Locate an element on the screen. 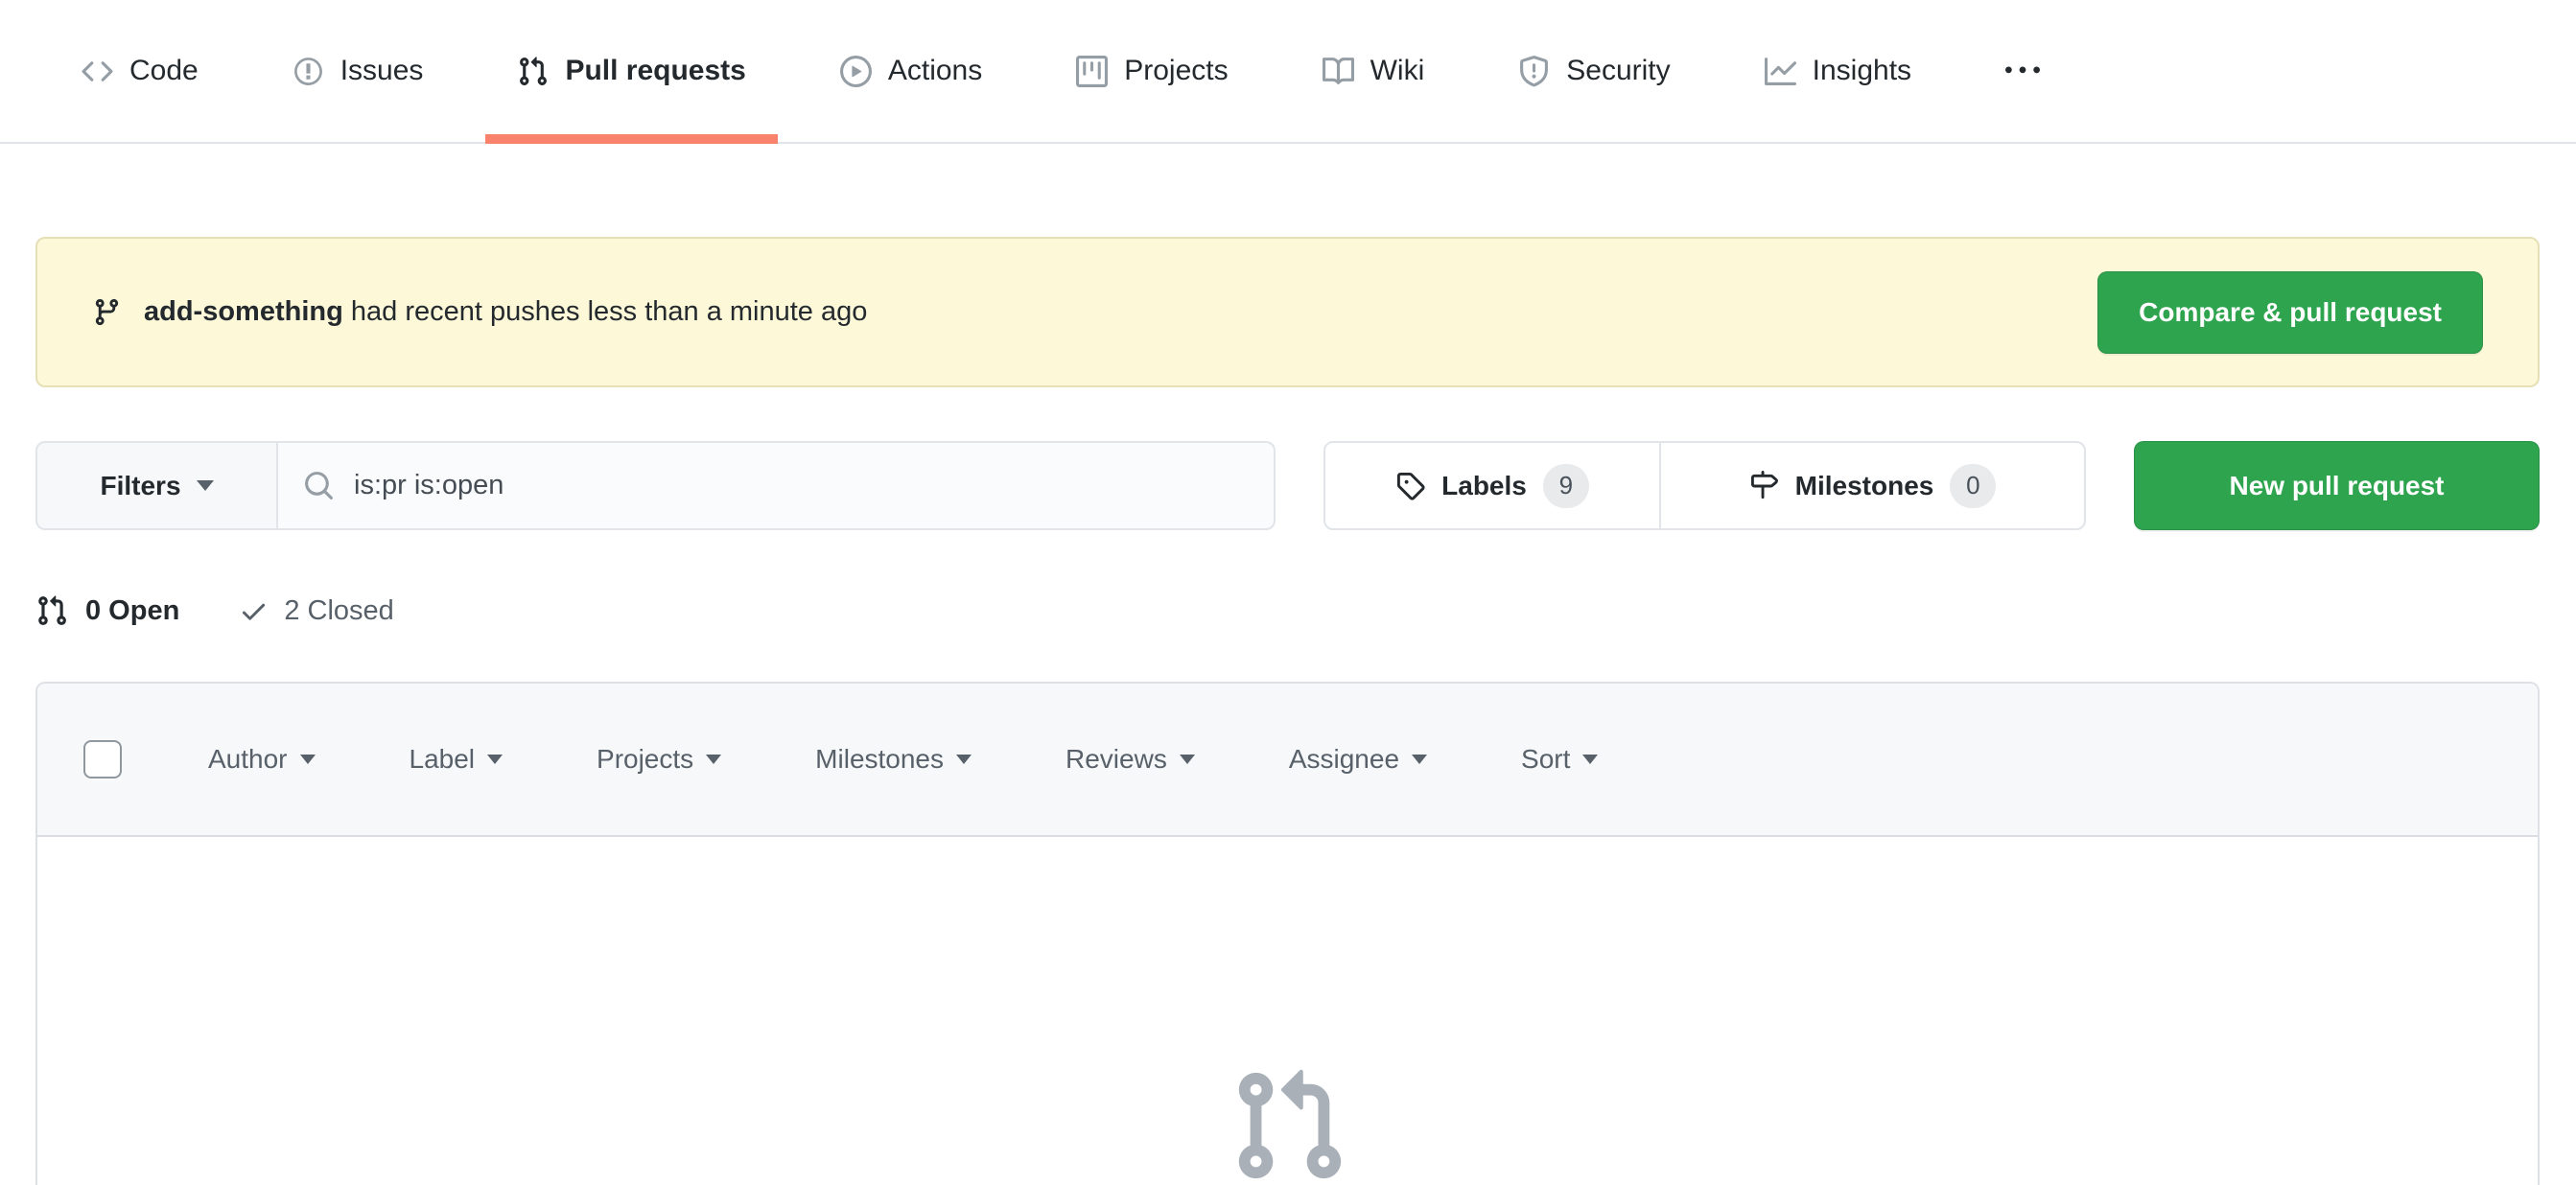  milestones-label: Milestones is located at coordinates (1864, 485).